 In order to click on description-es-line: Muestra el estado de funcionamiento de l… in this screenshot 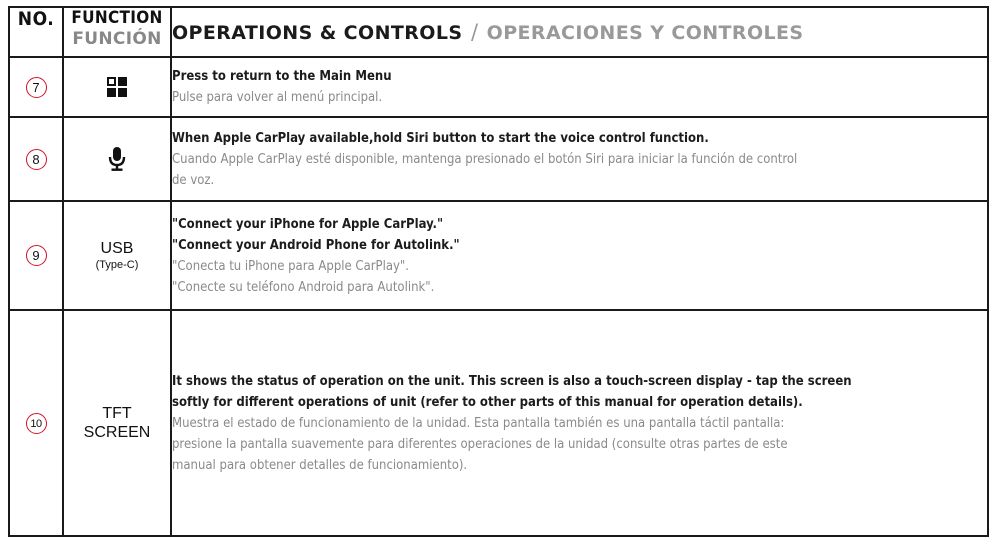, I will do `click(478, 423)`.